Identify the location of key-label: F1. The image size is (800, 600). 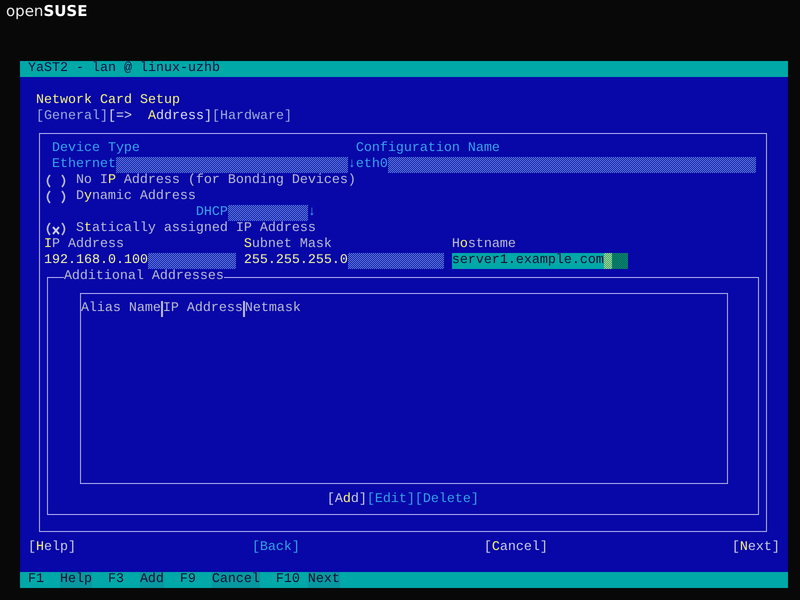
(36, 580).